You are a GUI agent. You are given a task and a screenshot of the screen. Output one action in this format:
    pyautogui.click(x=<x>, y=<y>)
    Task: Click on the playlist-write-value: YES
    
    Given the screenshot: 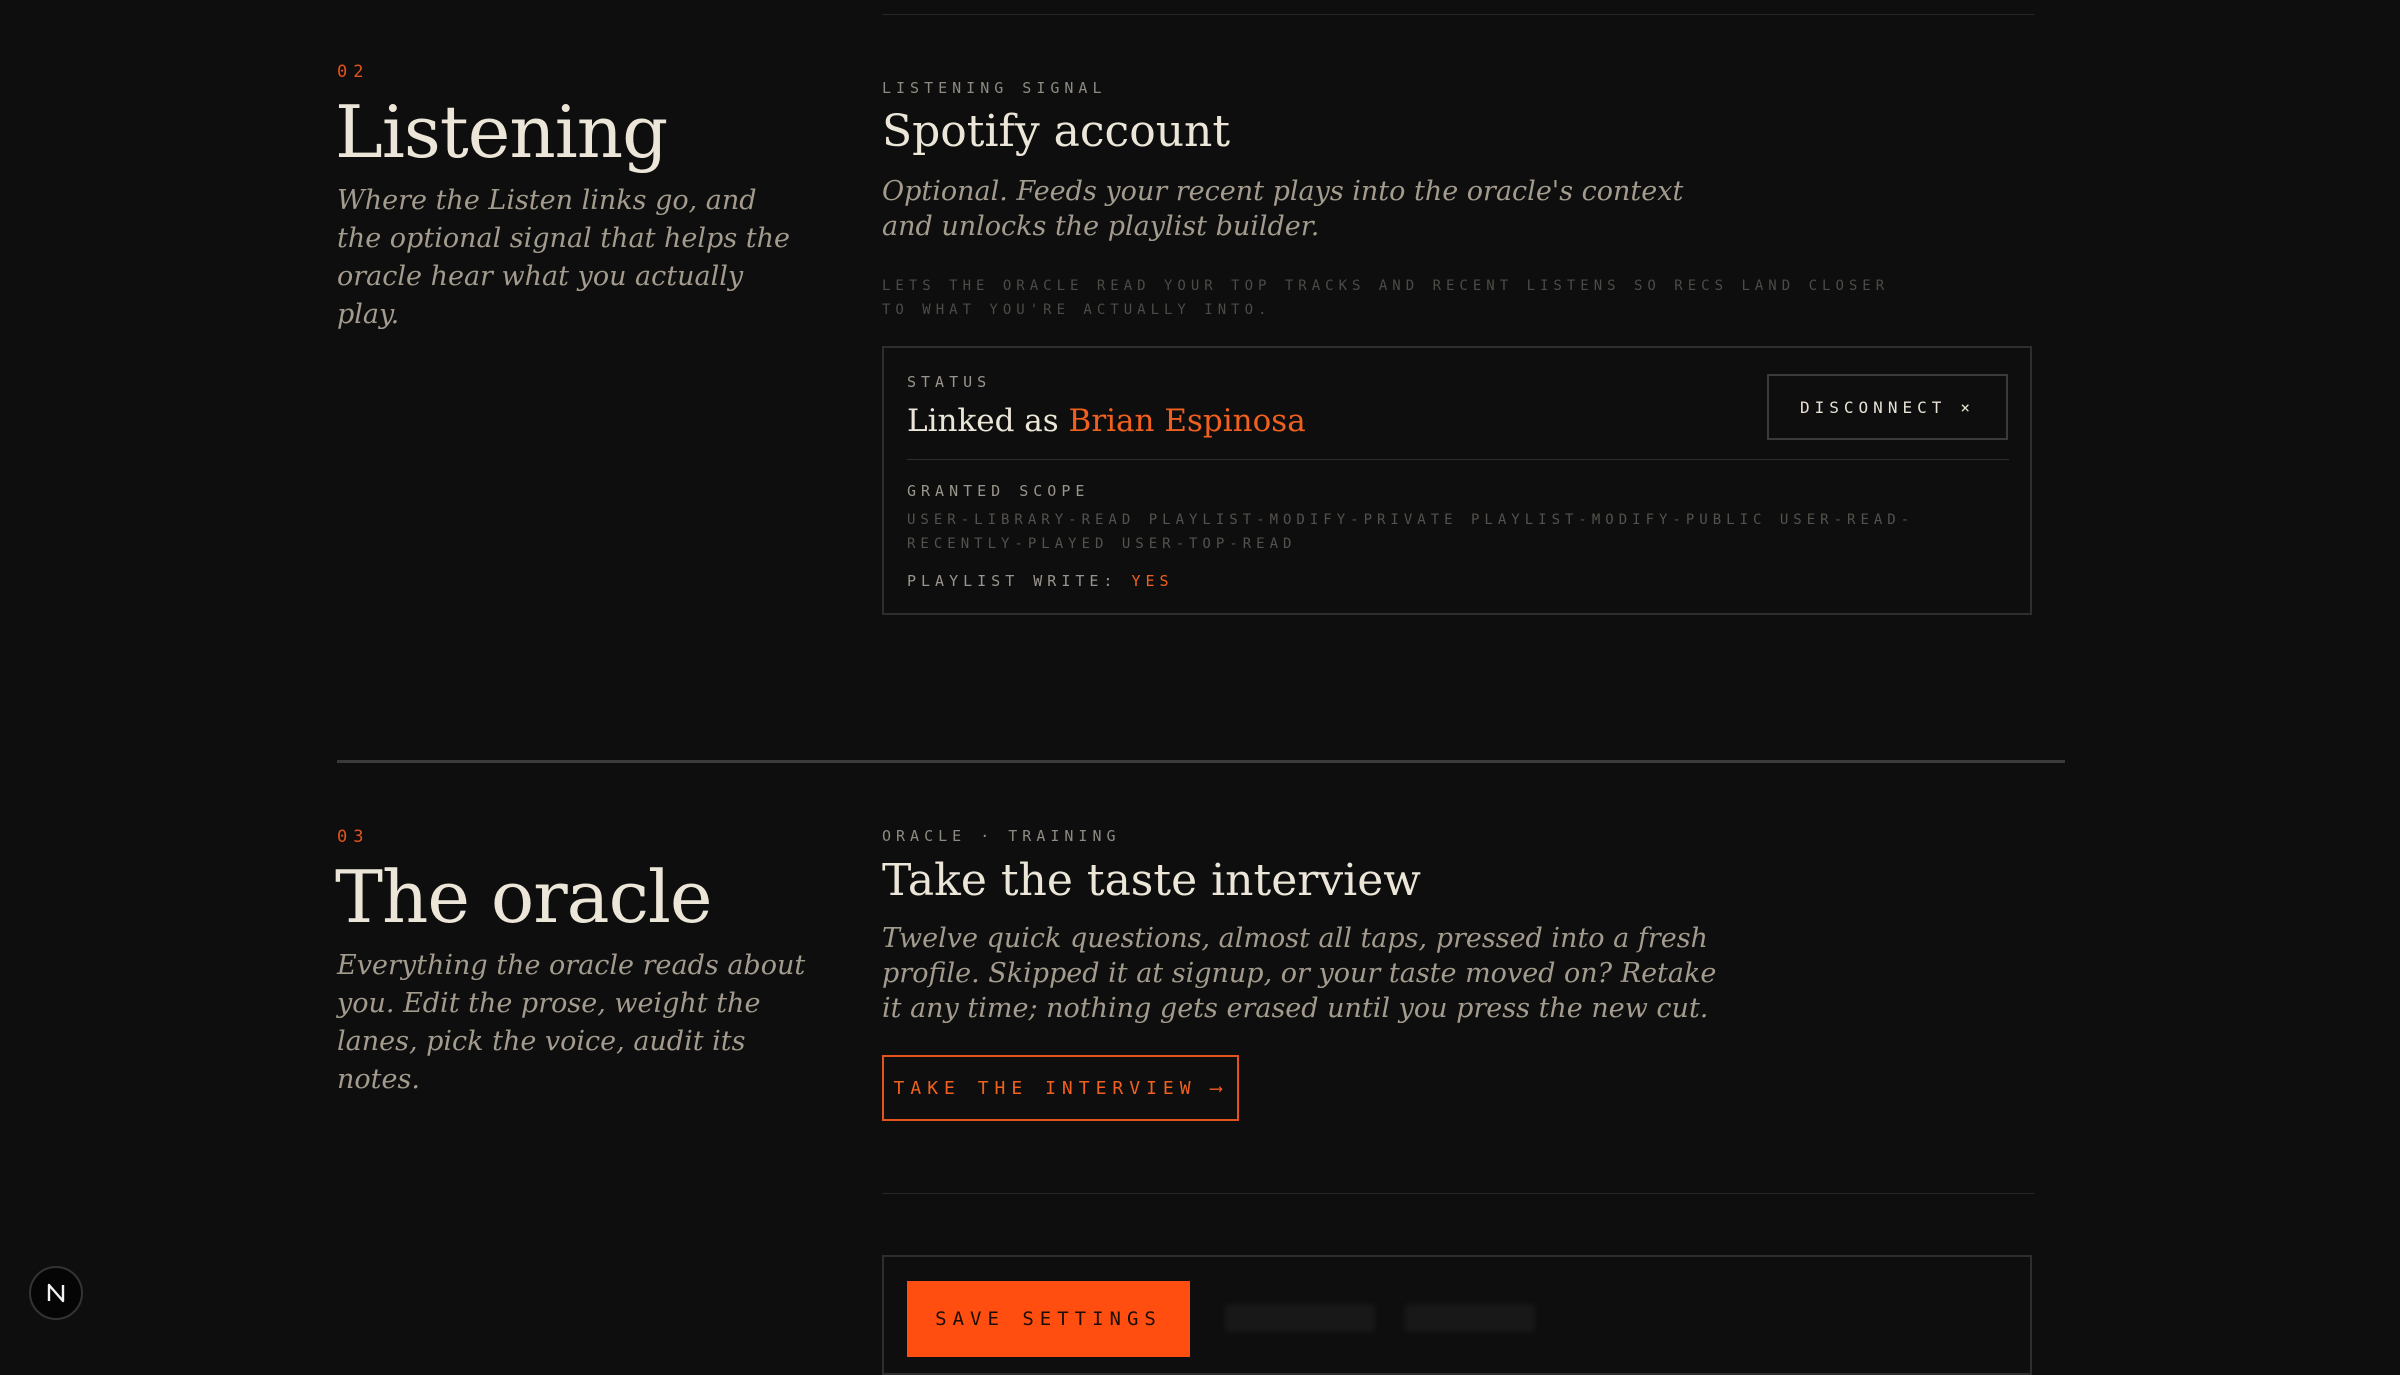 What is the action you would take?
    pyautogui.click(x=1152, y=581)
    